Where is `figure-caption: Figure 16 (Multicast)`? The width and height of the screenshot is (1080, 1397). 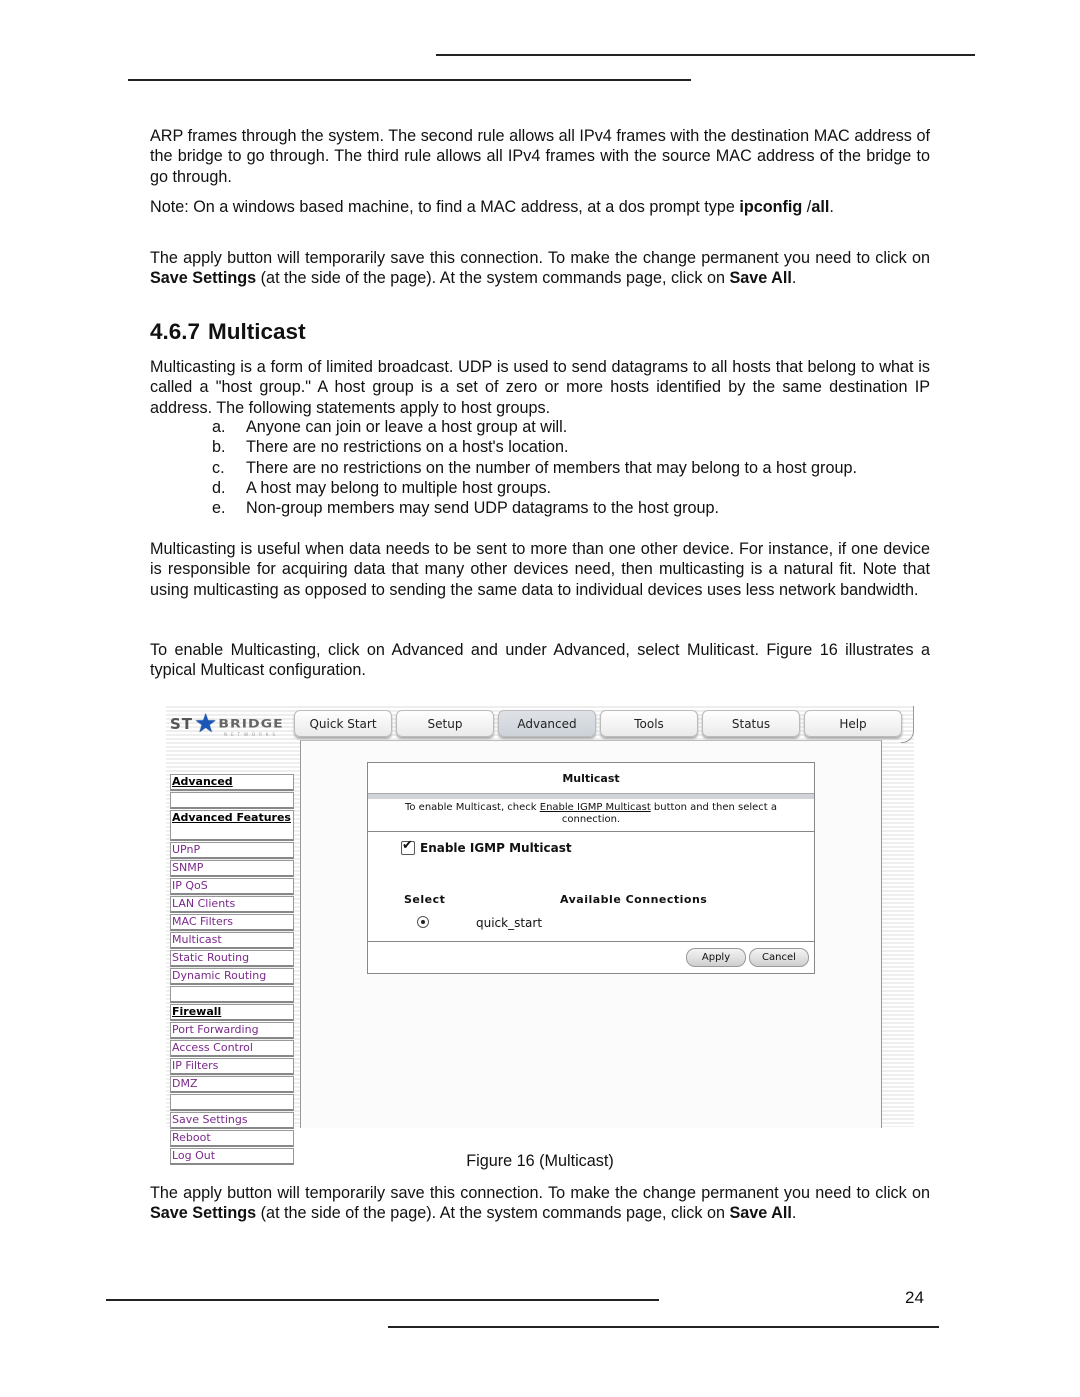 figure-caption: Figure 16 (Multicast) is located at coordinates (540, 1161).